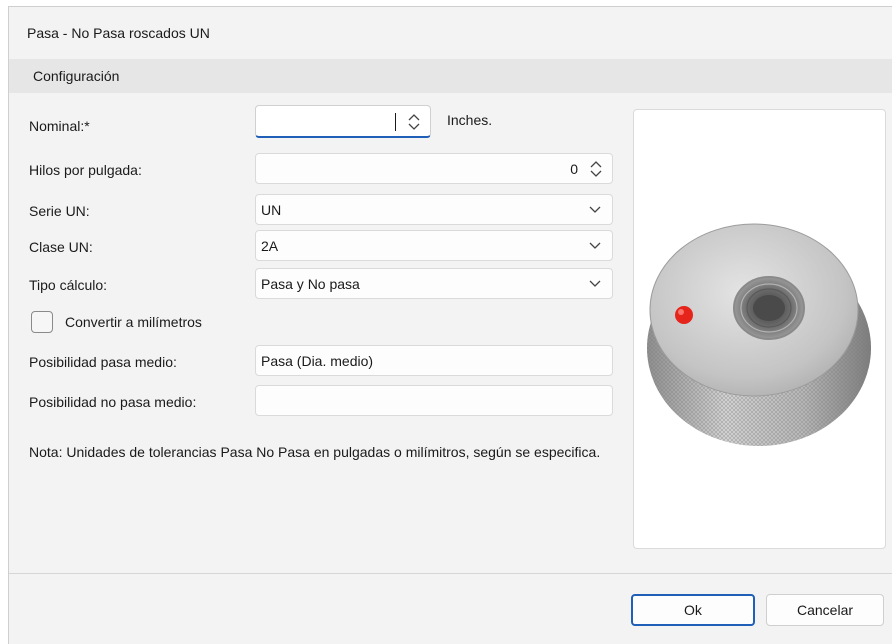  I want to click on tipo-label: Tipo cálculo:, so click(68, 285).